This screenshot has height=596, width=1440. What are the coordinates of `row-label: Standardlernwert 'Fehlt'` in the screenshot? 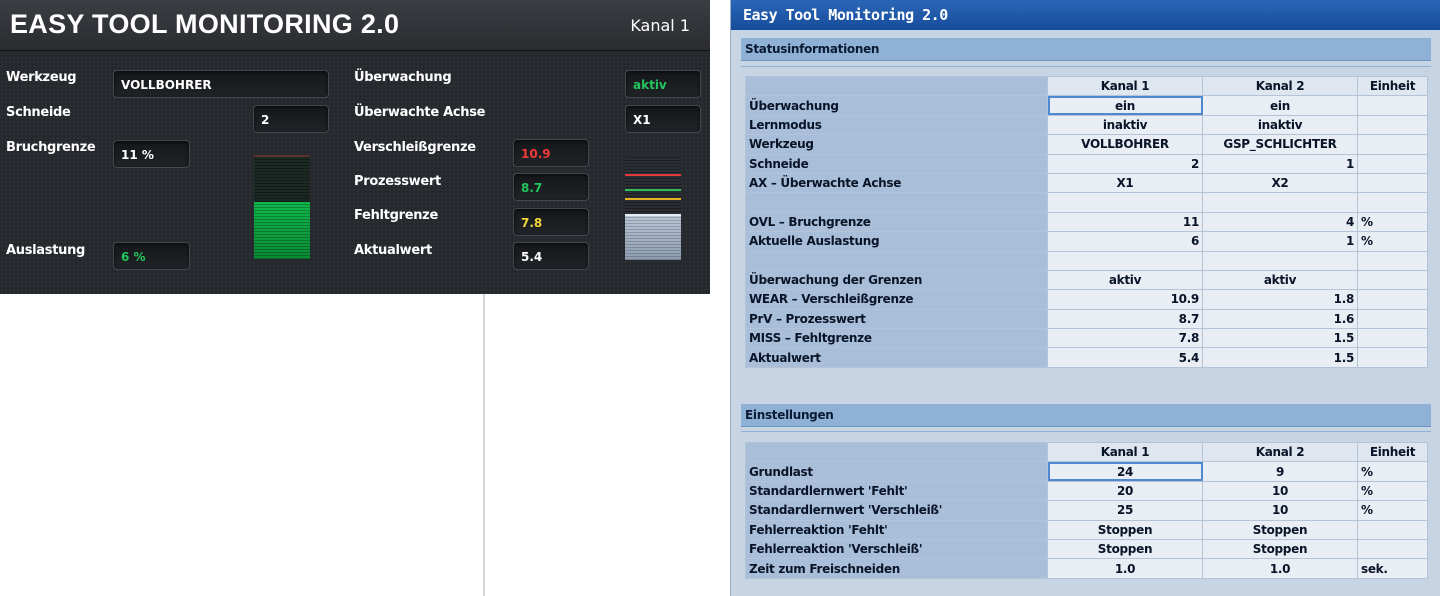 It's located at (896, 491).